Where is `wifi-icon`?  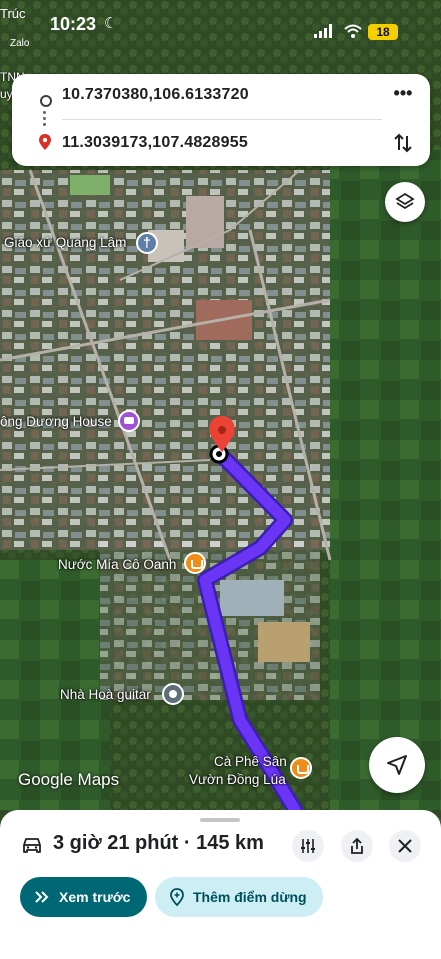 wifi-icon is located at coordinates (353, 31).